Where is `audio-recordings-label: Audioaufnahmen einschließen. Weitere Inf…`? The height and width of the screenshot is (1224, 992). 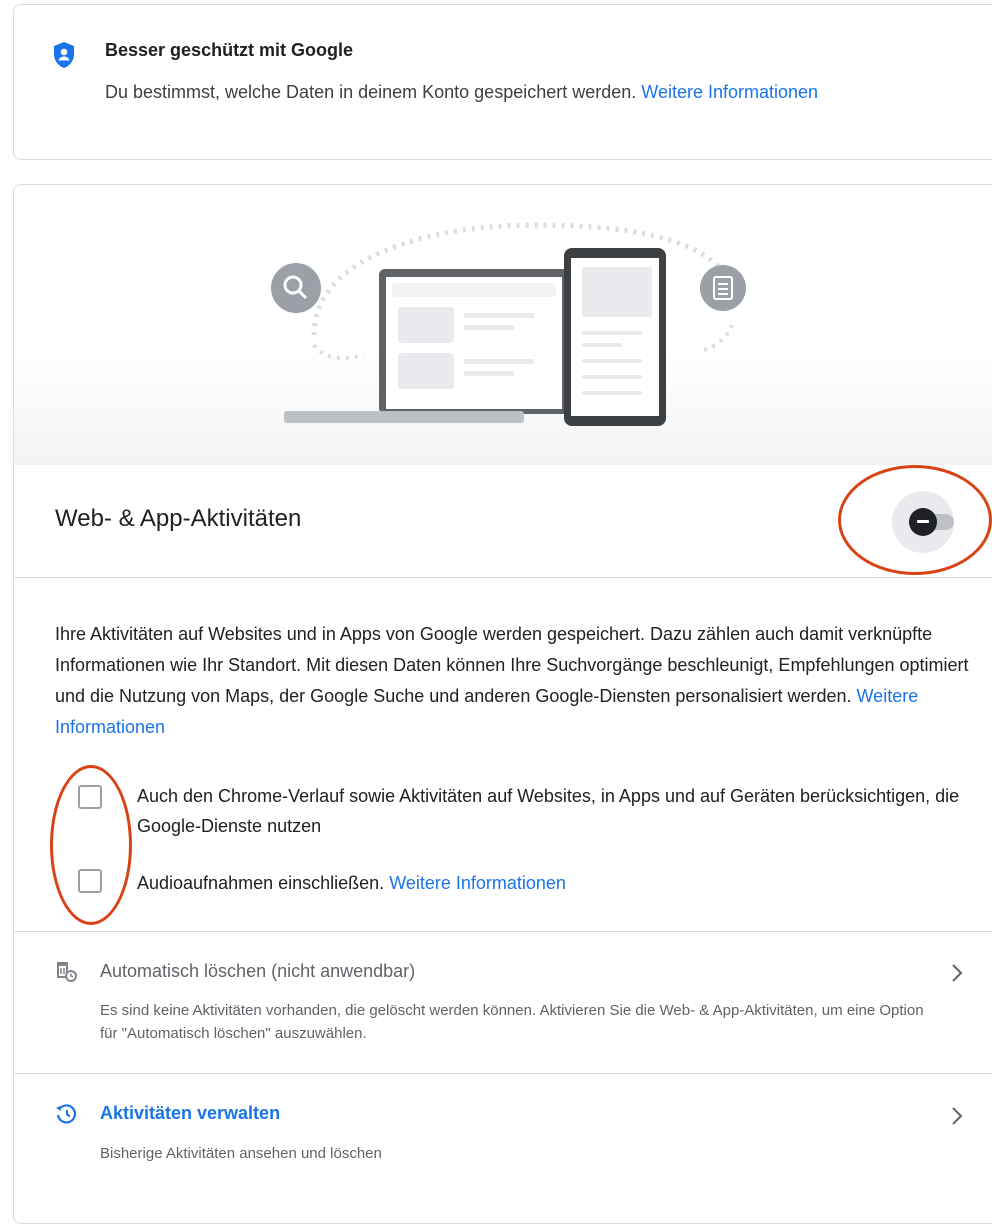
audio-recordings-label: Audioaufnahmen einschließen. Weitere Inf… is located at coordinates (557, 883).